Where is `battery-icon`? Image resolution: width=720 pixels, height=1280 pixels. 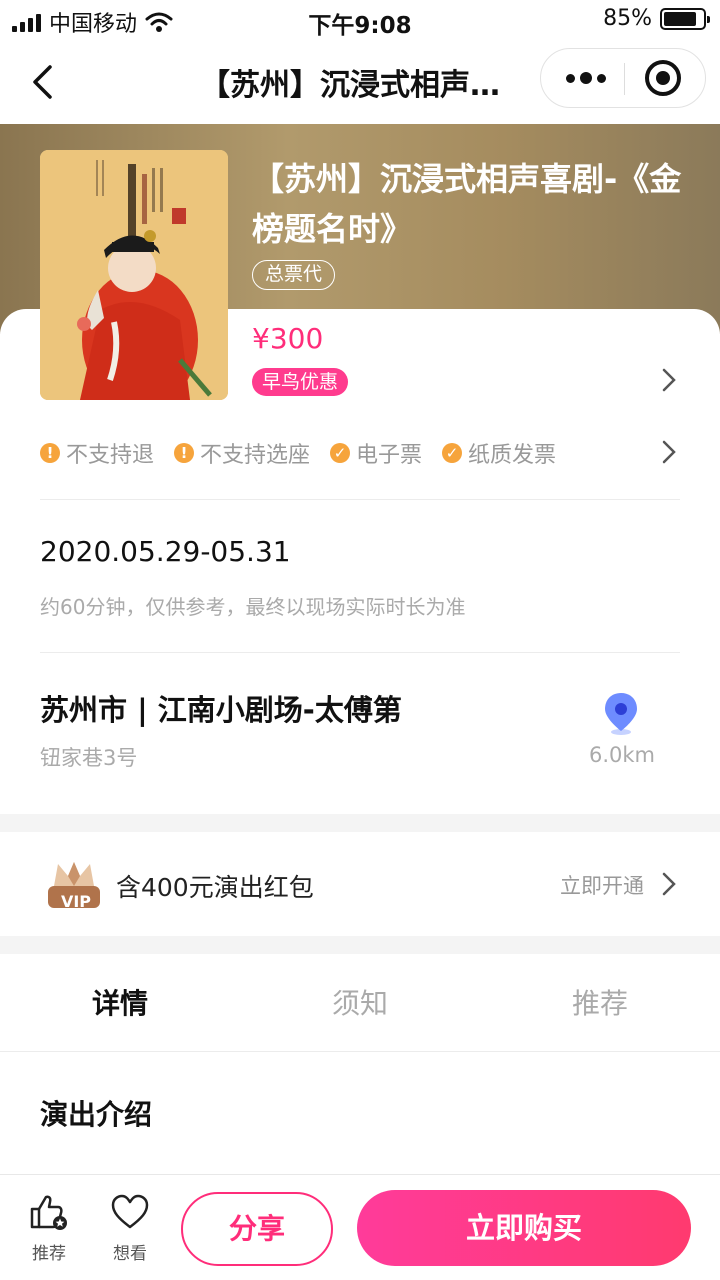
battery-icon is located at coordinates (685, 18).